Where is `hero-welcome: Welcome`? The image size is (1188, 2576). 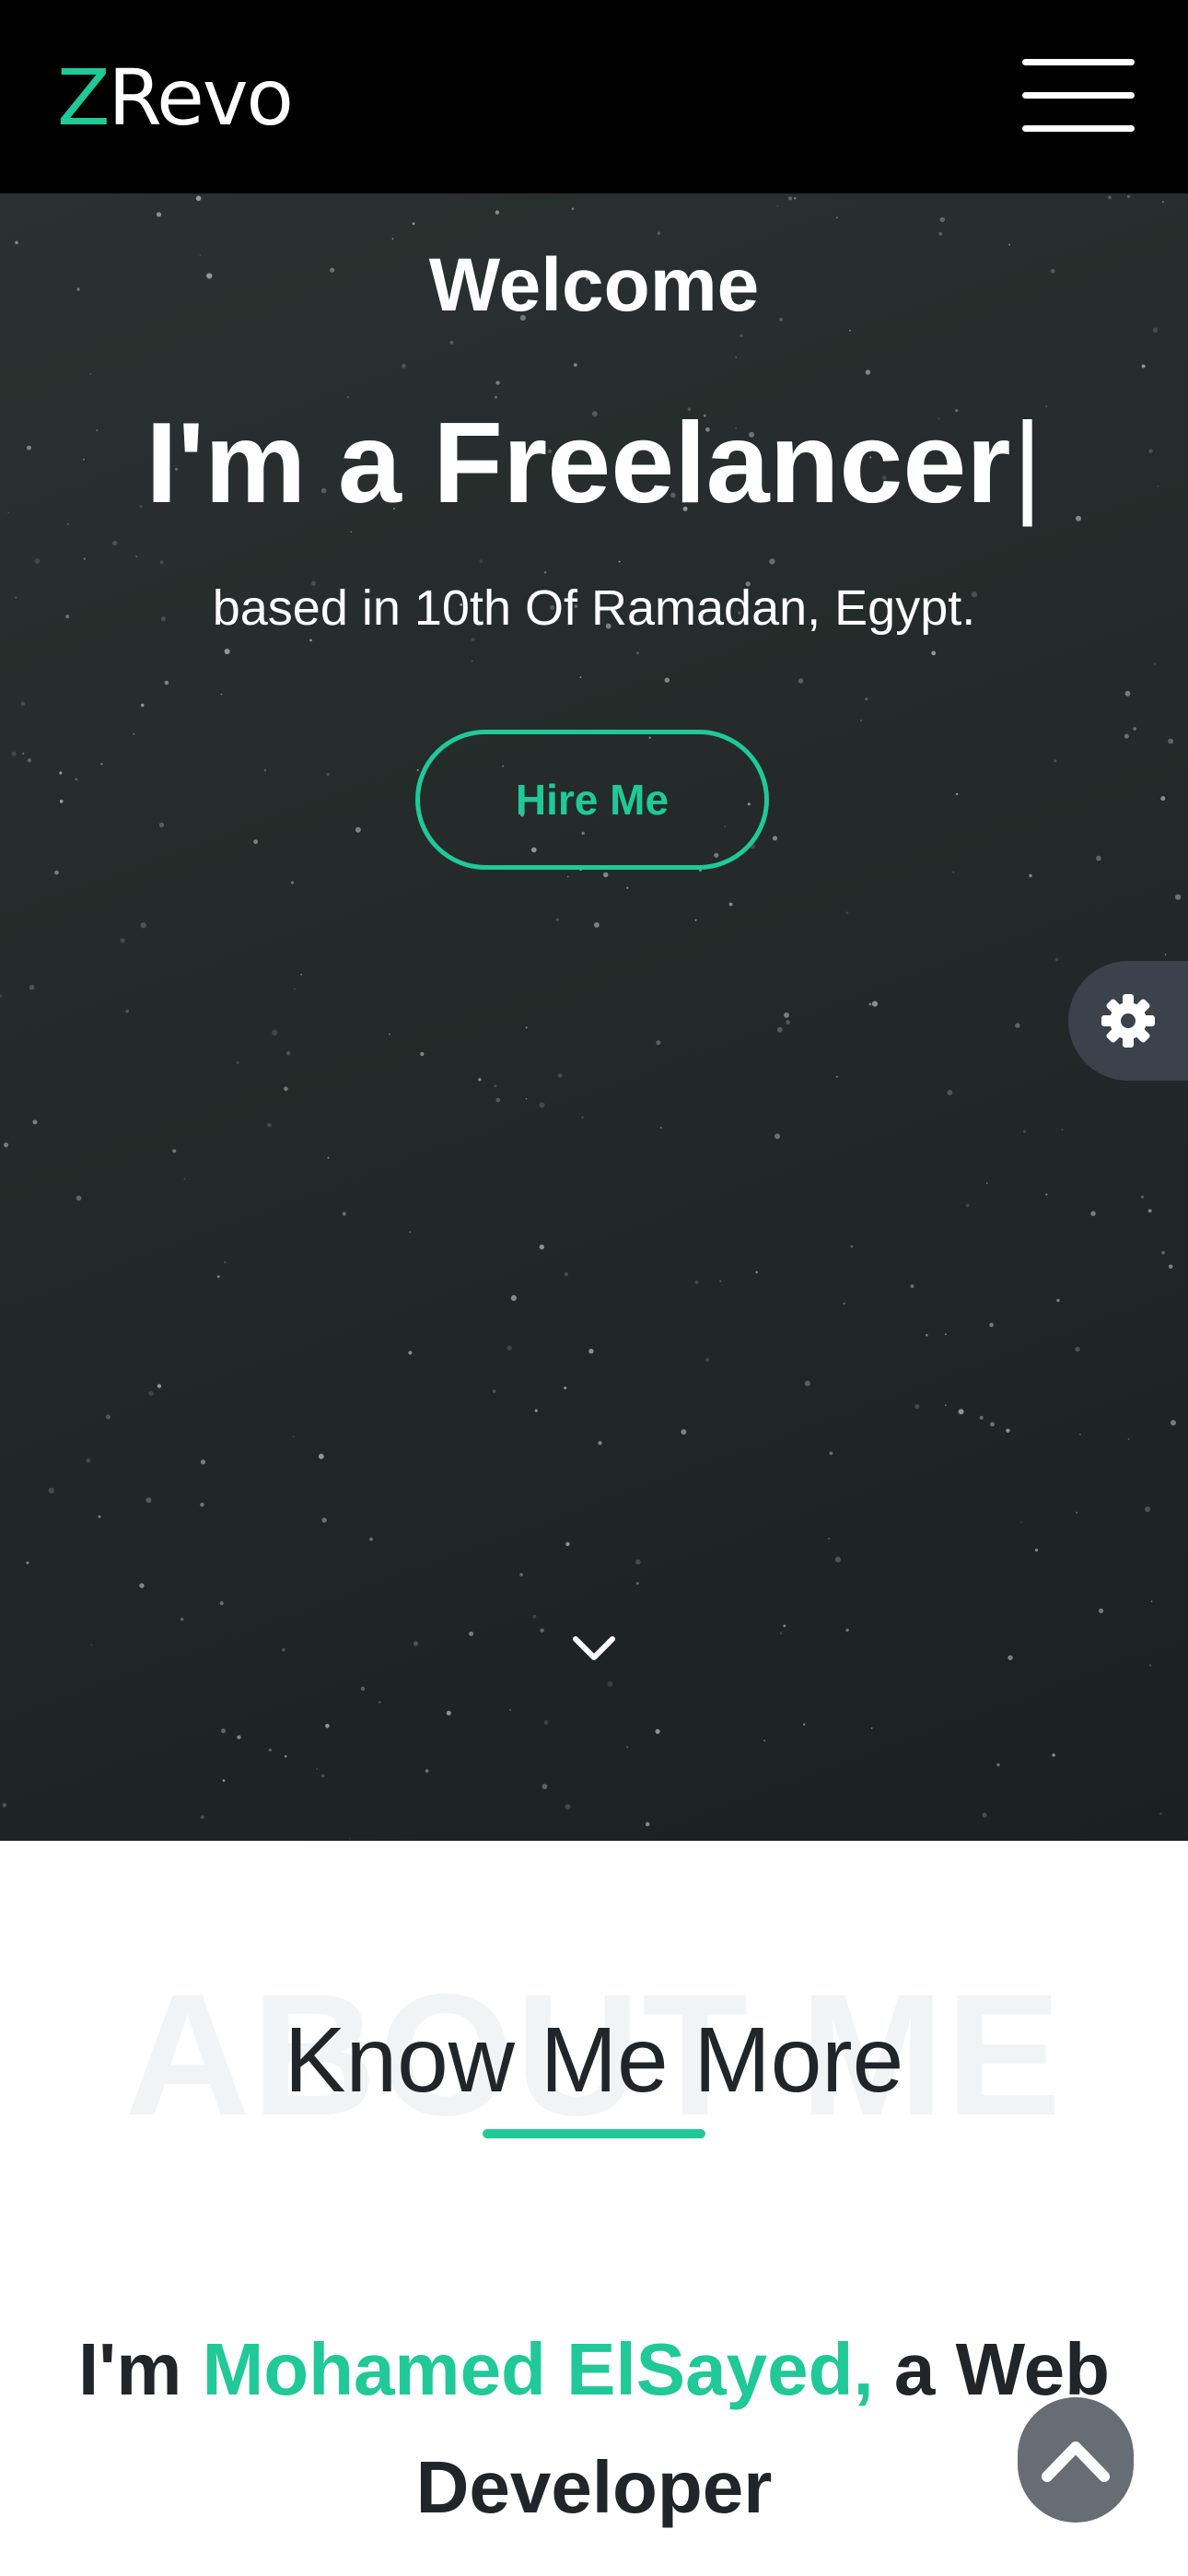 hero-welcome: Welcome is located at coordinates (594, 285).